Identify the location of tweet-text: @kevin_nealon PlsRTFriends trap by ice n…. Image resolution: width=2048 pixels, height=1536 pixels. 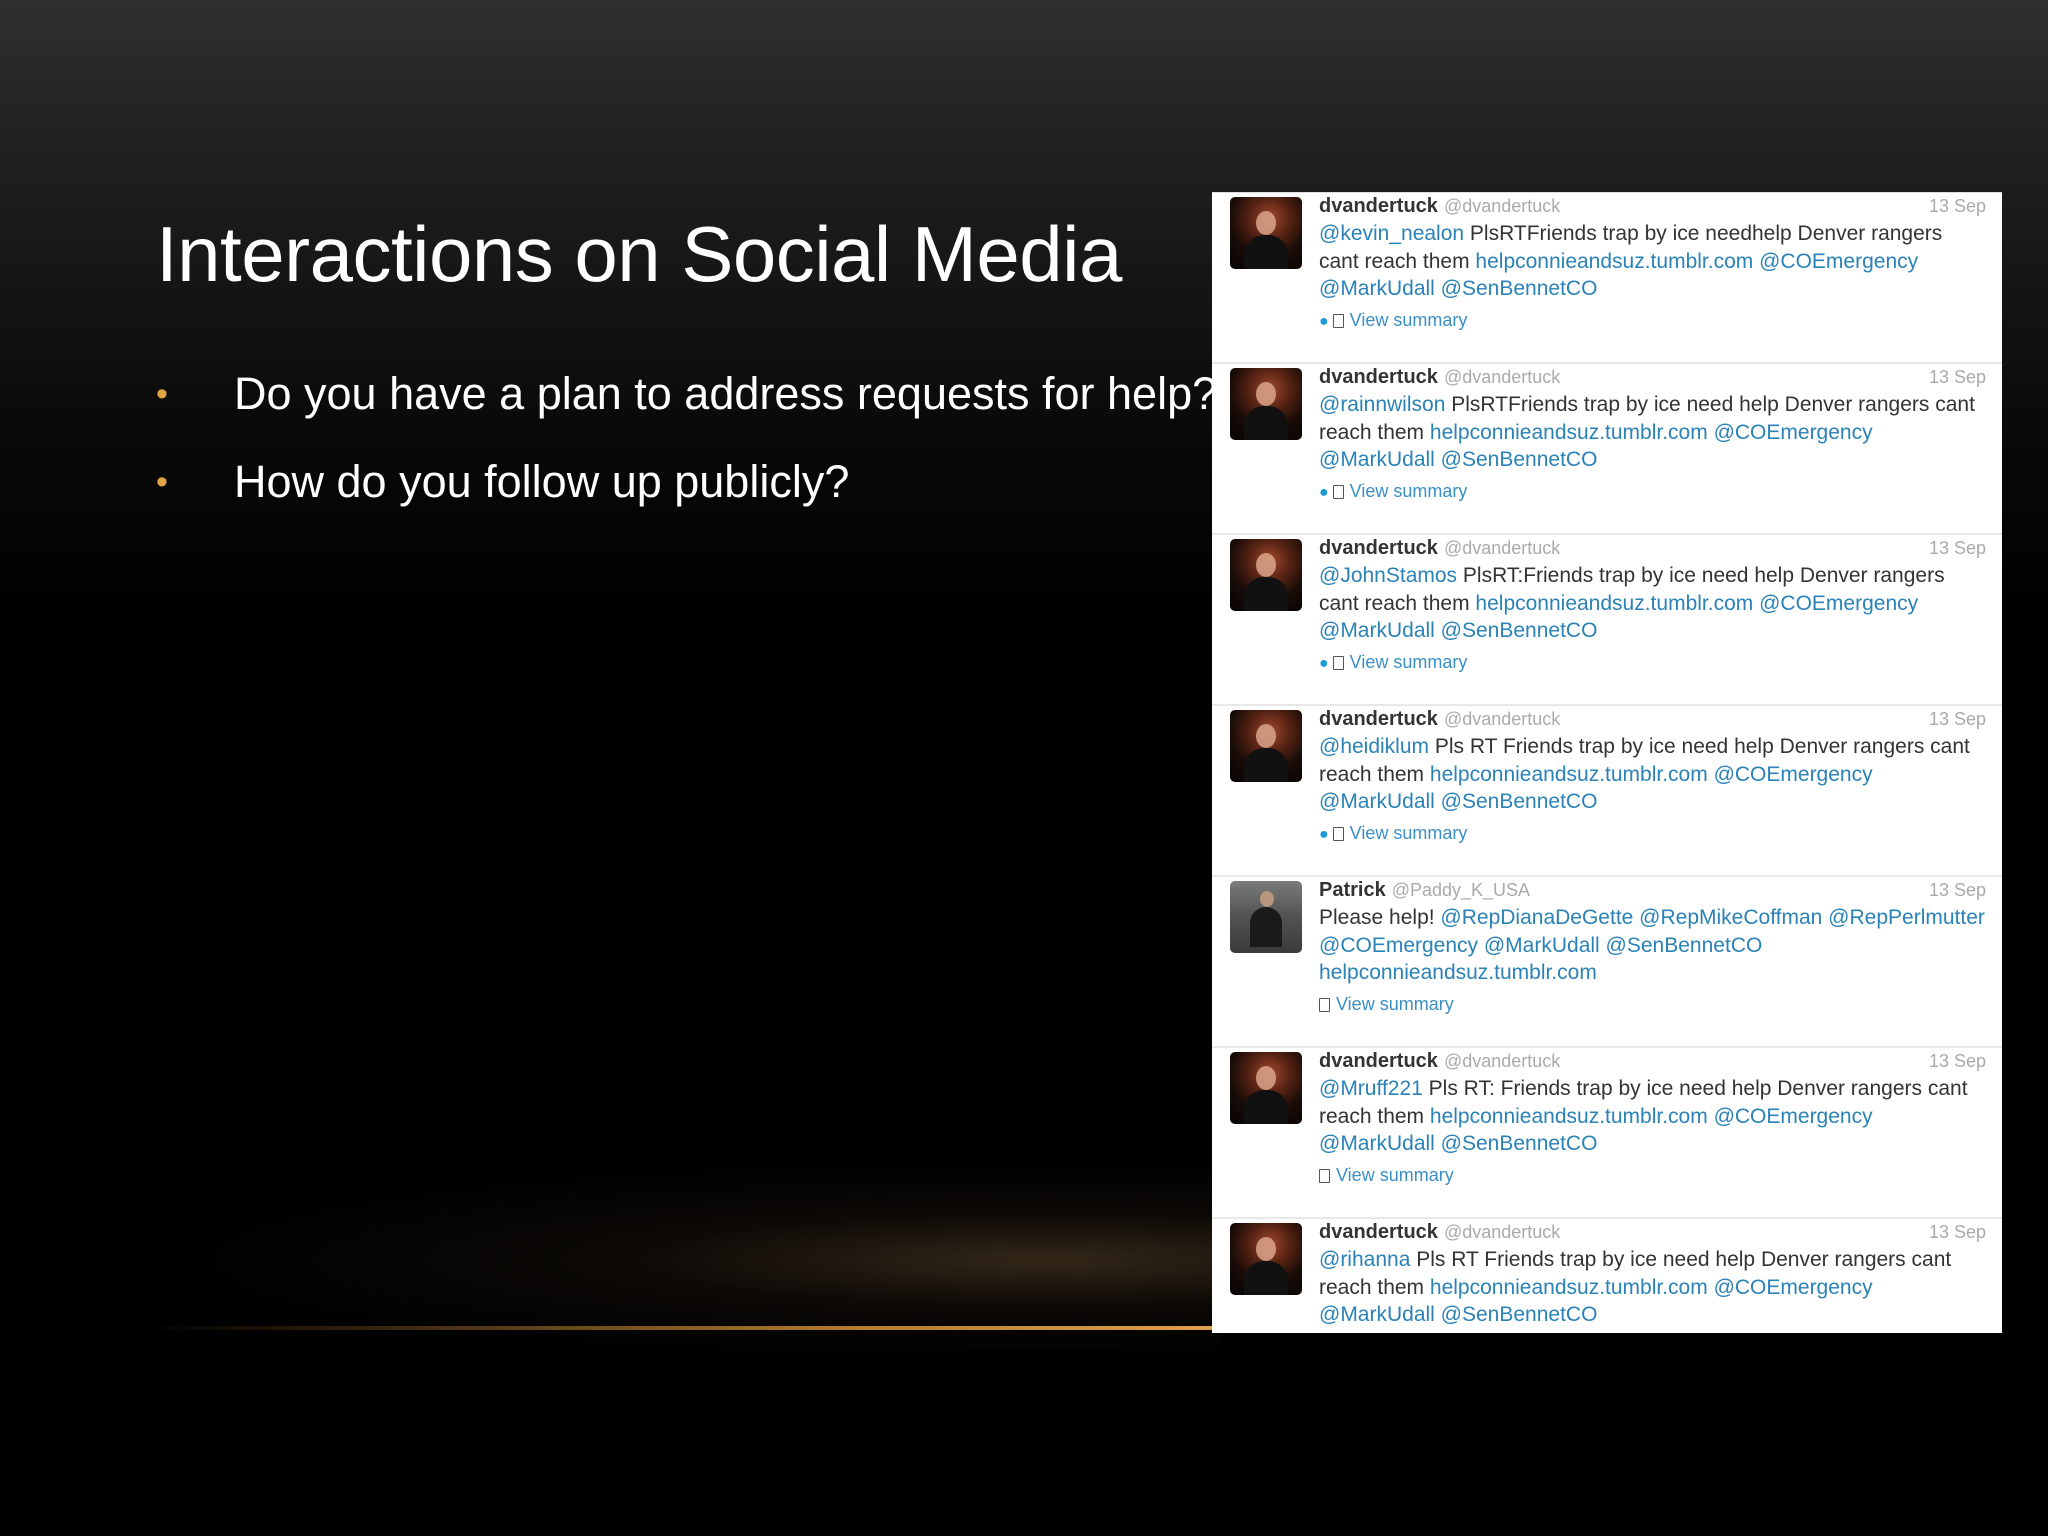
(1652, 261).